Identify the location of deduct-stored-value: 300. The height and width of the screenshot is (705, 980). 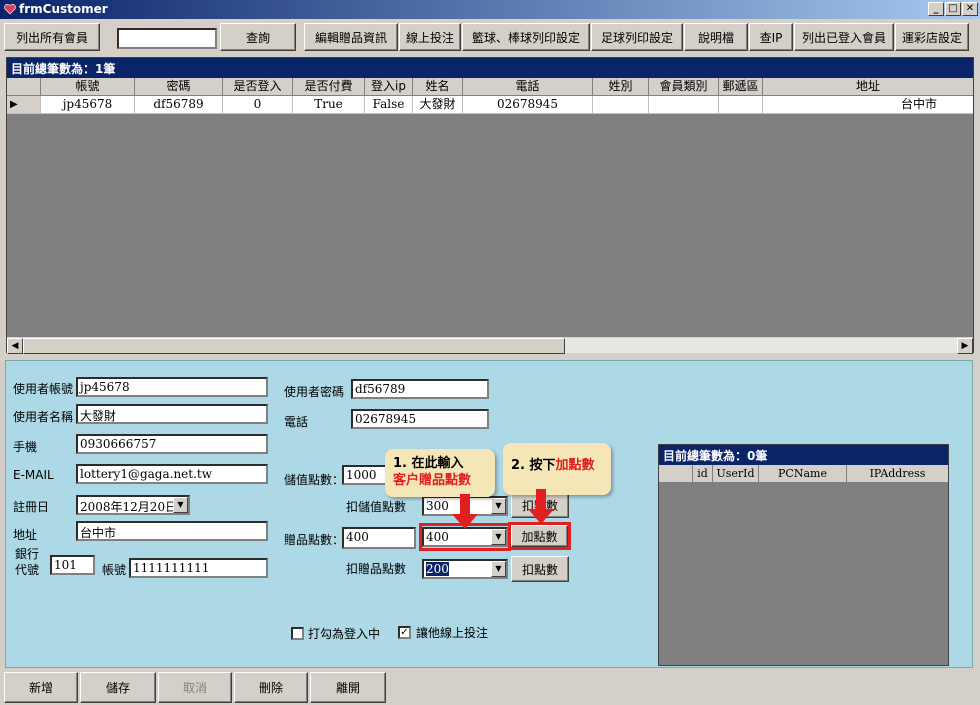
(437, 506).